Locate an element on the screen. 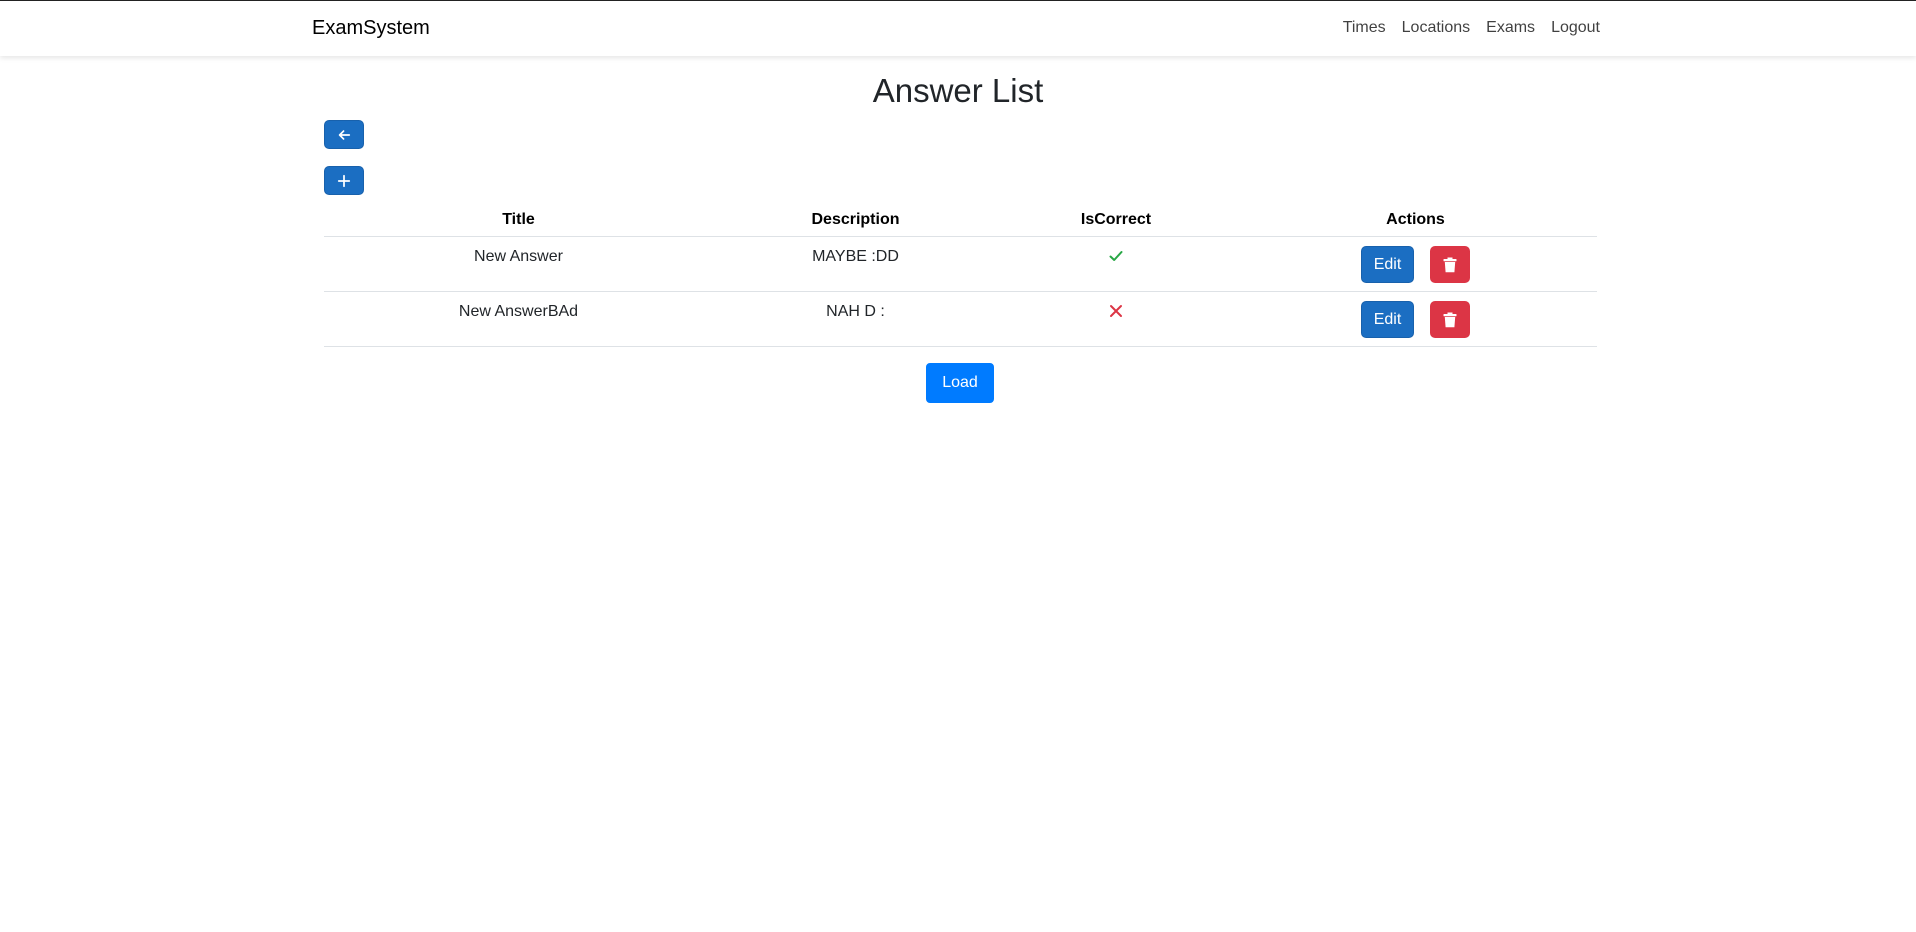  row-title-cell: New Answer is located at coordinates (518, 264).